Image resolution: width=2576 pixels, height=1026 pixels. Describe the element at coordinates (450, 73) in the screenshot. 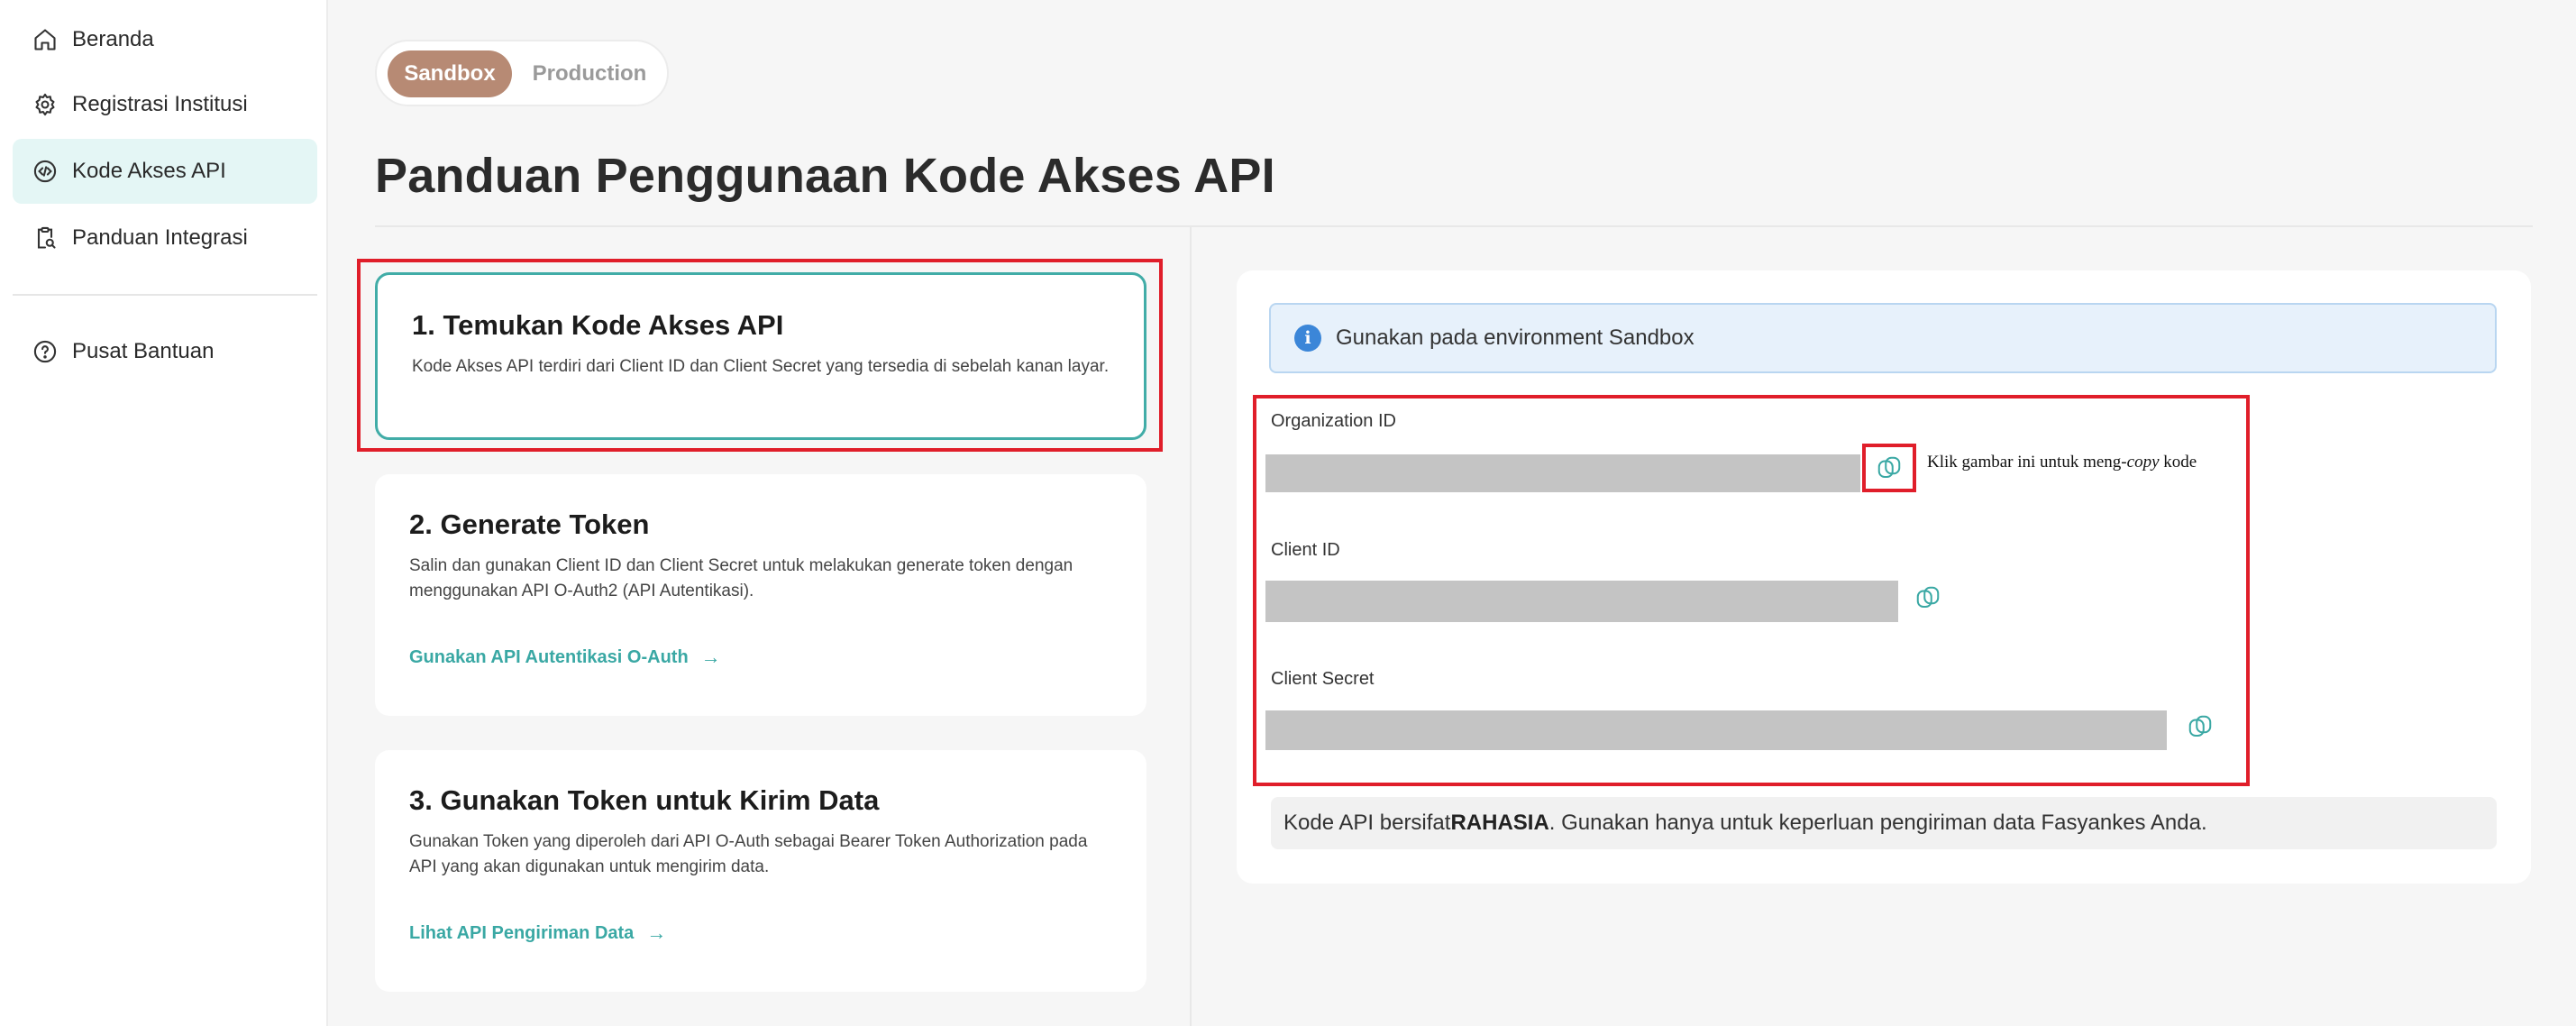

I see `sandbox-tab: Sandbox` at that location.